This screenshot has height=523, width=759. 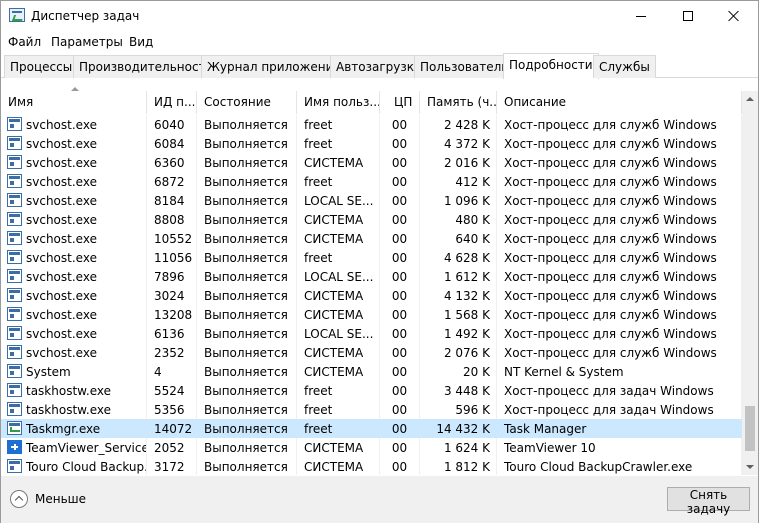 I want to click on cell-pid: 11056, so click(x=172, y=257).